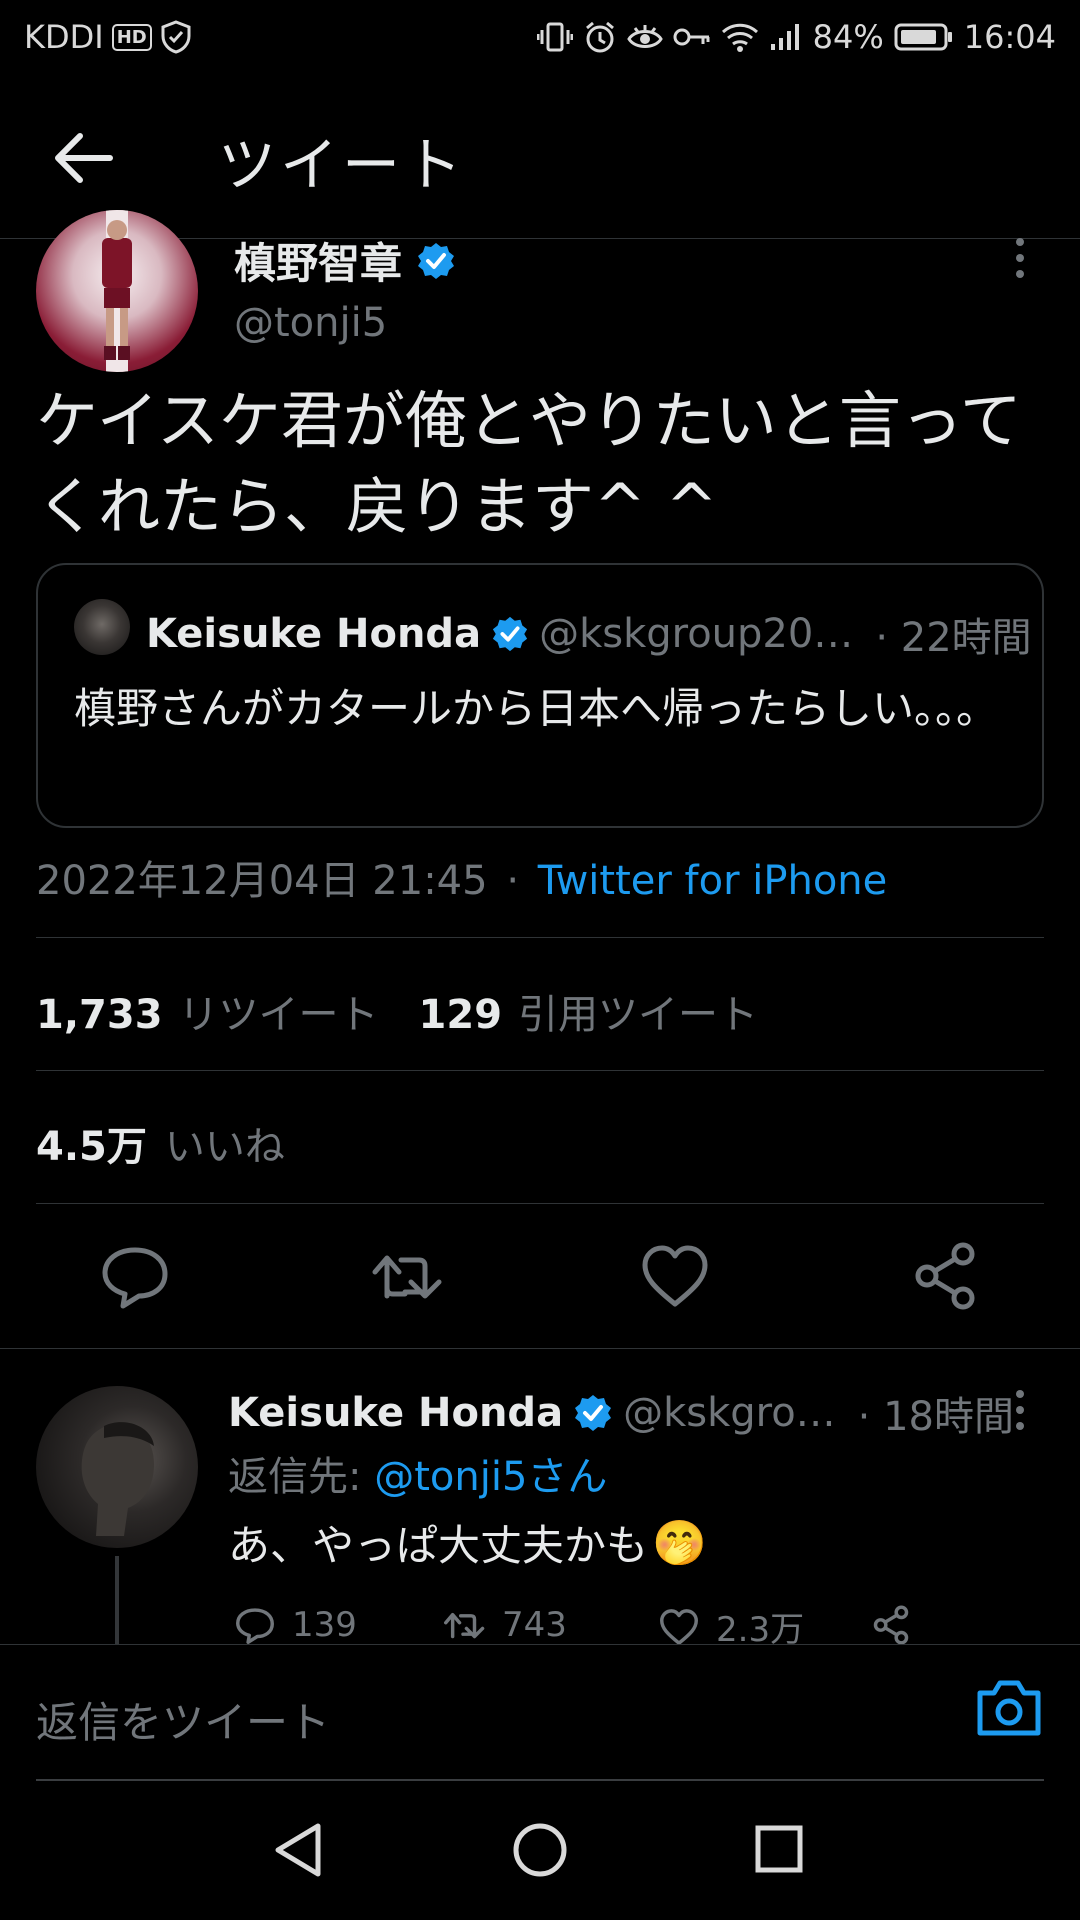  Describe the element at coordinates (692, 37) in the screenshot. I see `key-icon` at that location.